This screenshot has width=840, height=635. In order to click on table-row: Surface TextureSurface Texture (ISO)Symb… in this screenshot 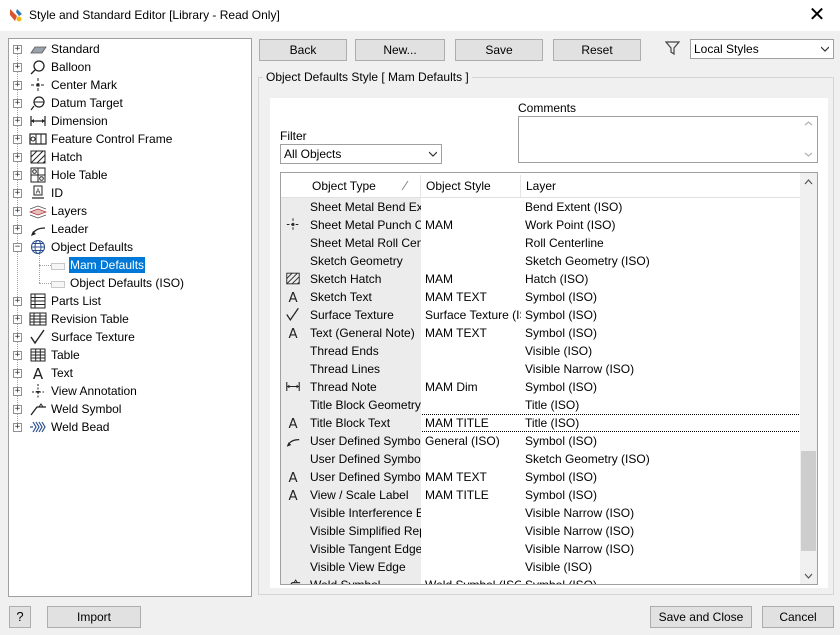, I will do `click(541, 315)`.